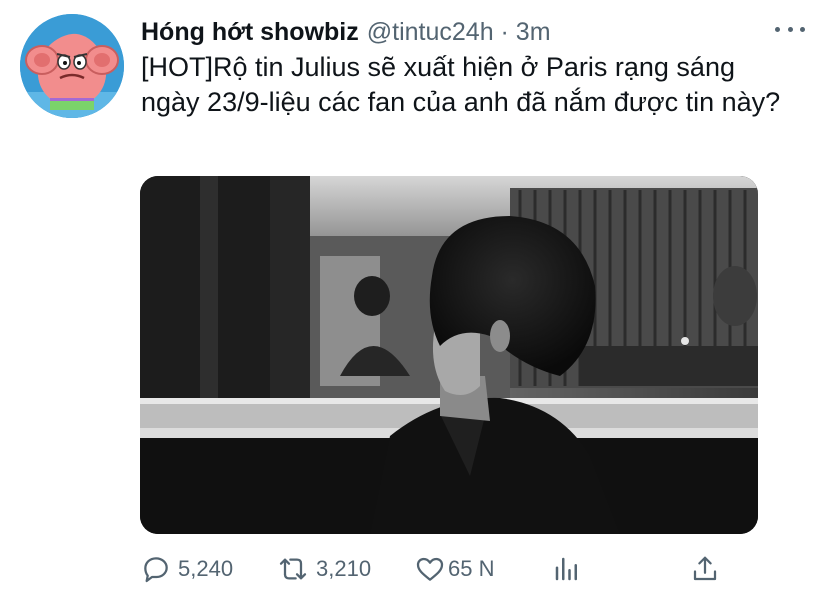 Image resolution: width=825 pixels, height=600 pixels. I want to click on like-count: 65 N, so click(471, 568).